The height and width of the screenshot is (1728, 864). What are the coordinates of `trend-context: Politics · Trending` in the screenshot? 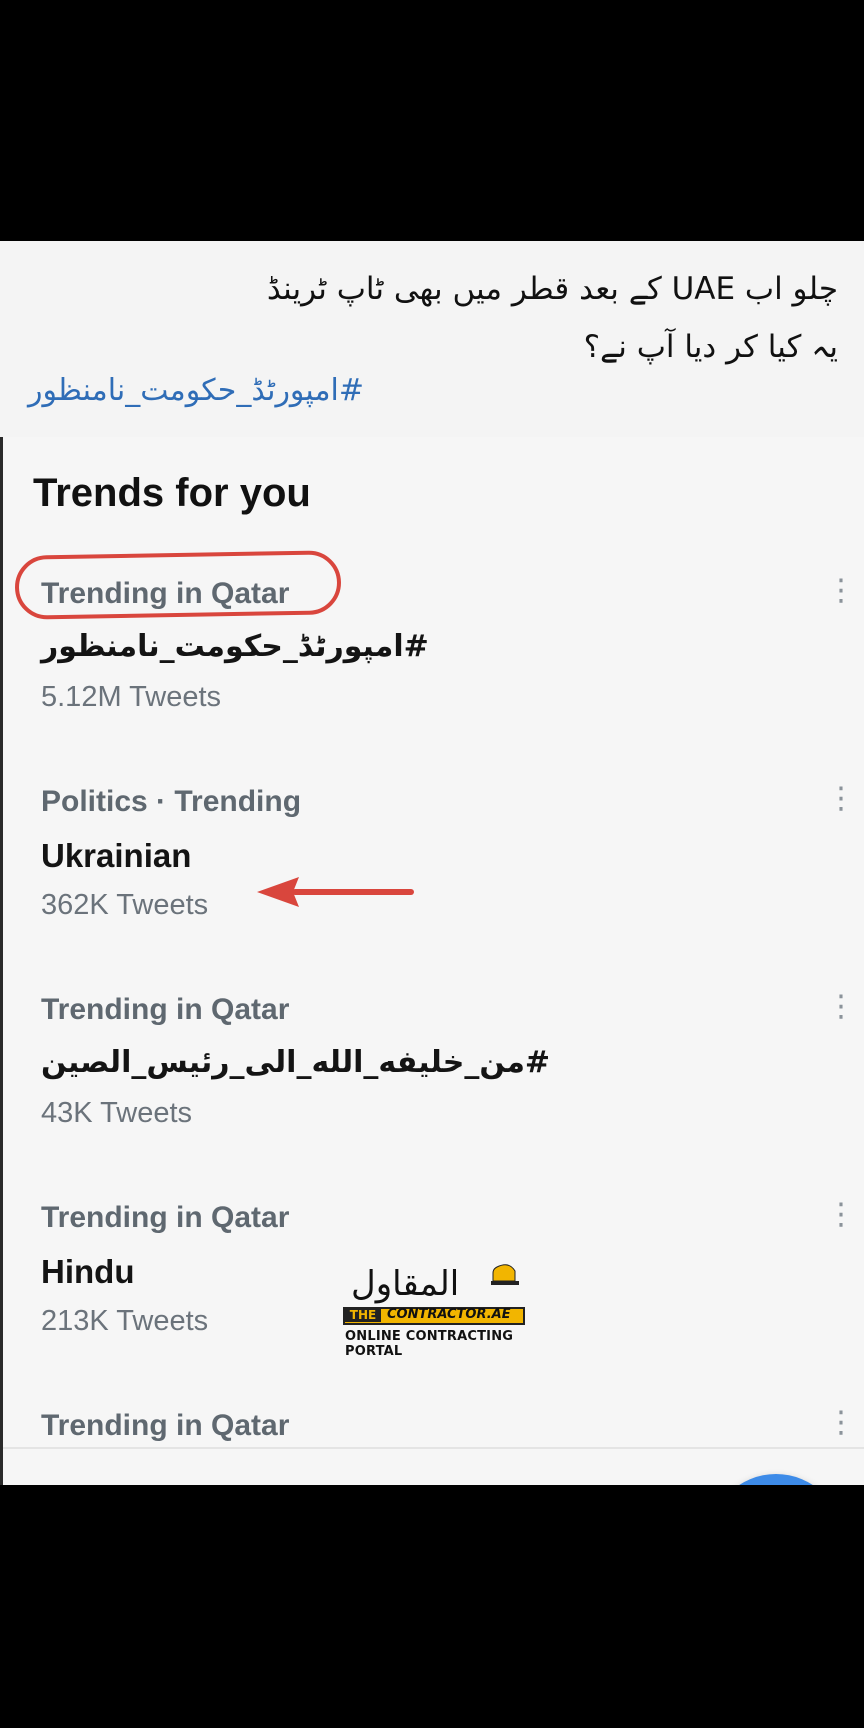 It's located at (171, 801).